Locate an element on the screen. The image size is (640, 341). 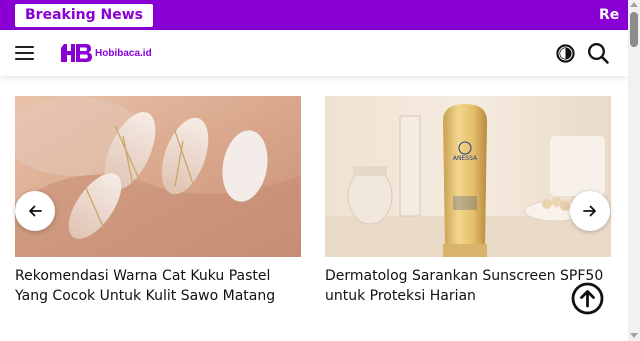
breaking-news-label: Breaking News is located at coordinates (84, 15).